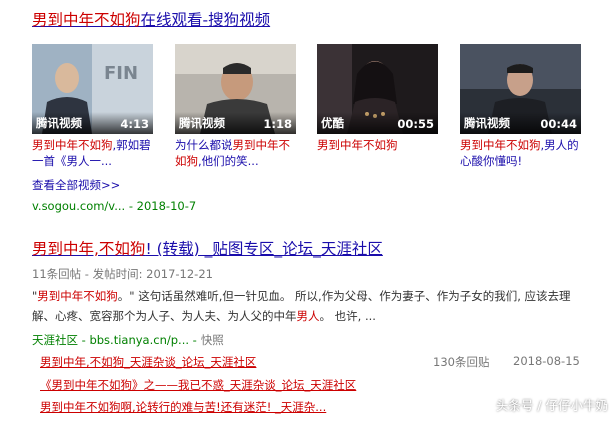  What do you see at coordinates (558, 124) in the screenshot?
I see `video-duration: 00:44` at bounding box center [558, 124].